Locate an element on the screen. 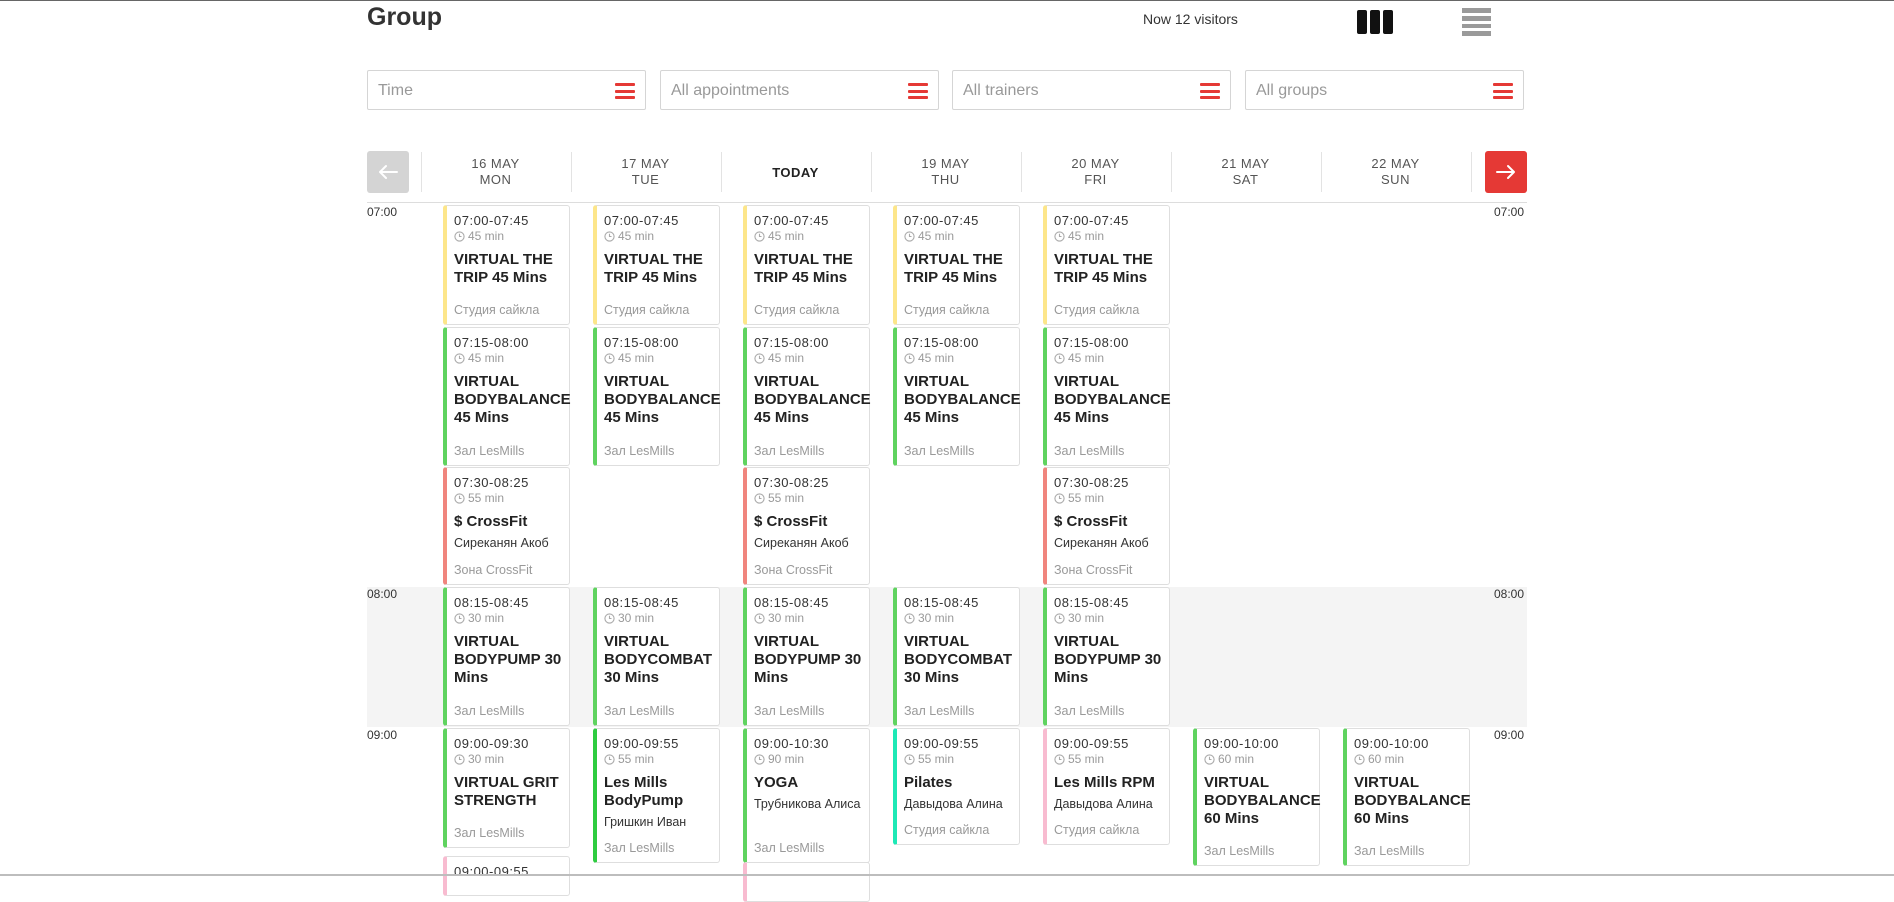 This screenshot has width=1894, height=902. class-card: 09:00-09:55 is located at coordinates (506, 876).